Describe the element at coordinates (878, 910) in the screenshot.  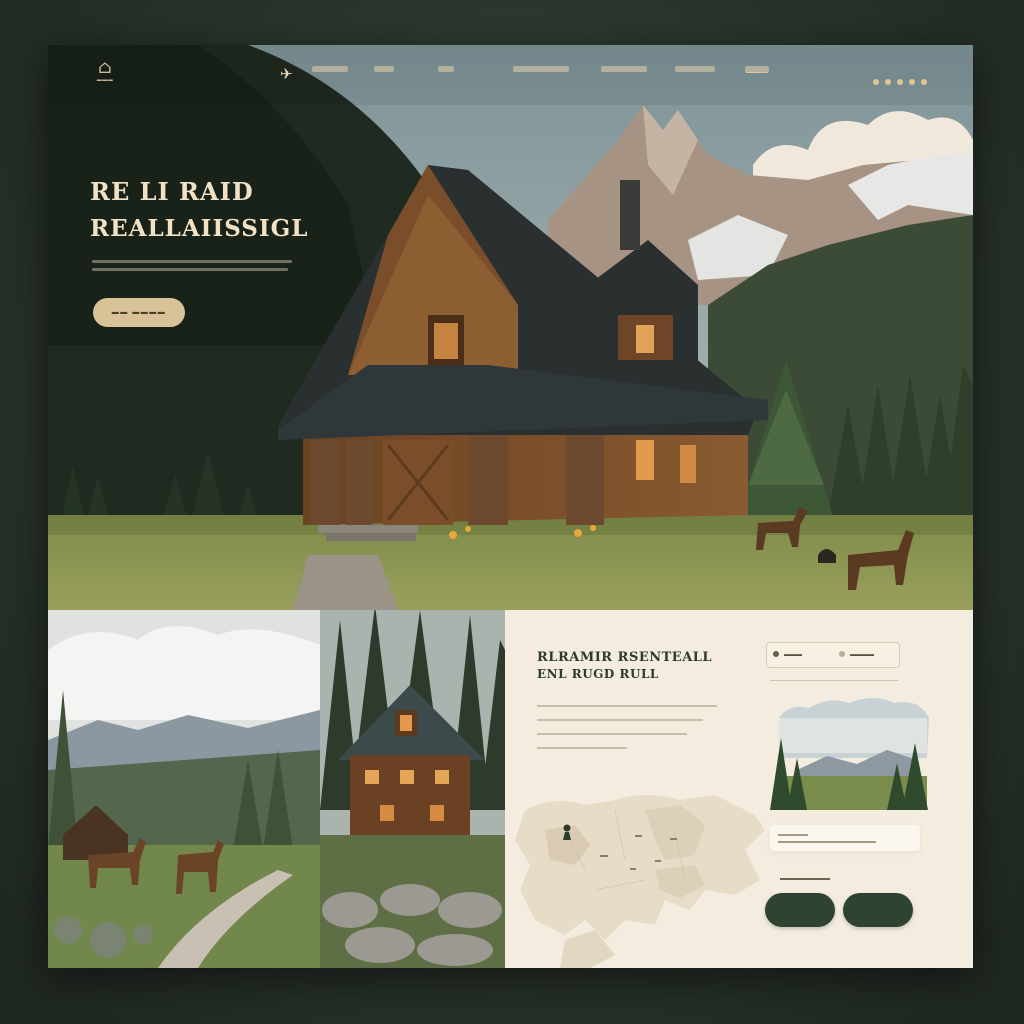
I see `secondary-action-button` at that location.